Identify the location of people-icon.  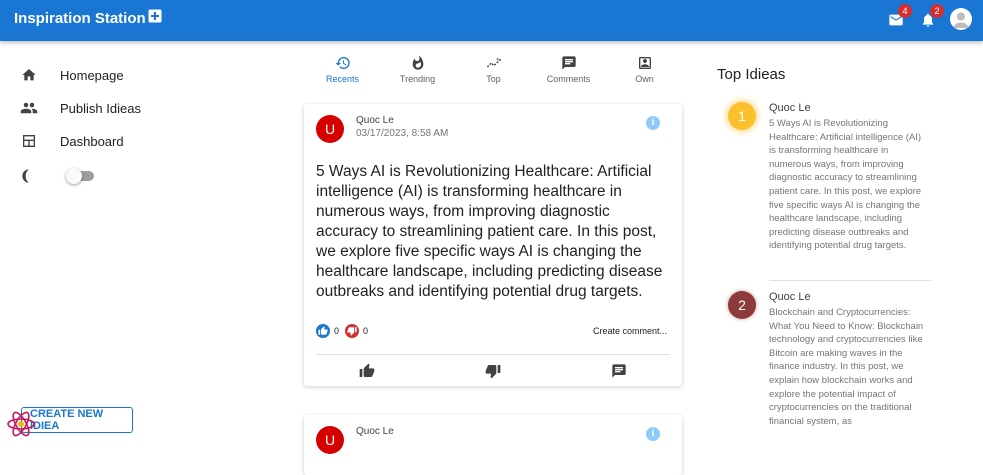
(29, 108).